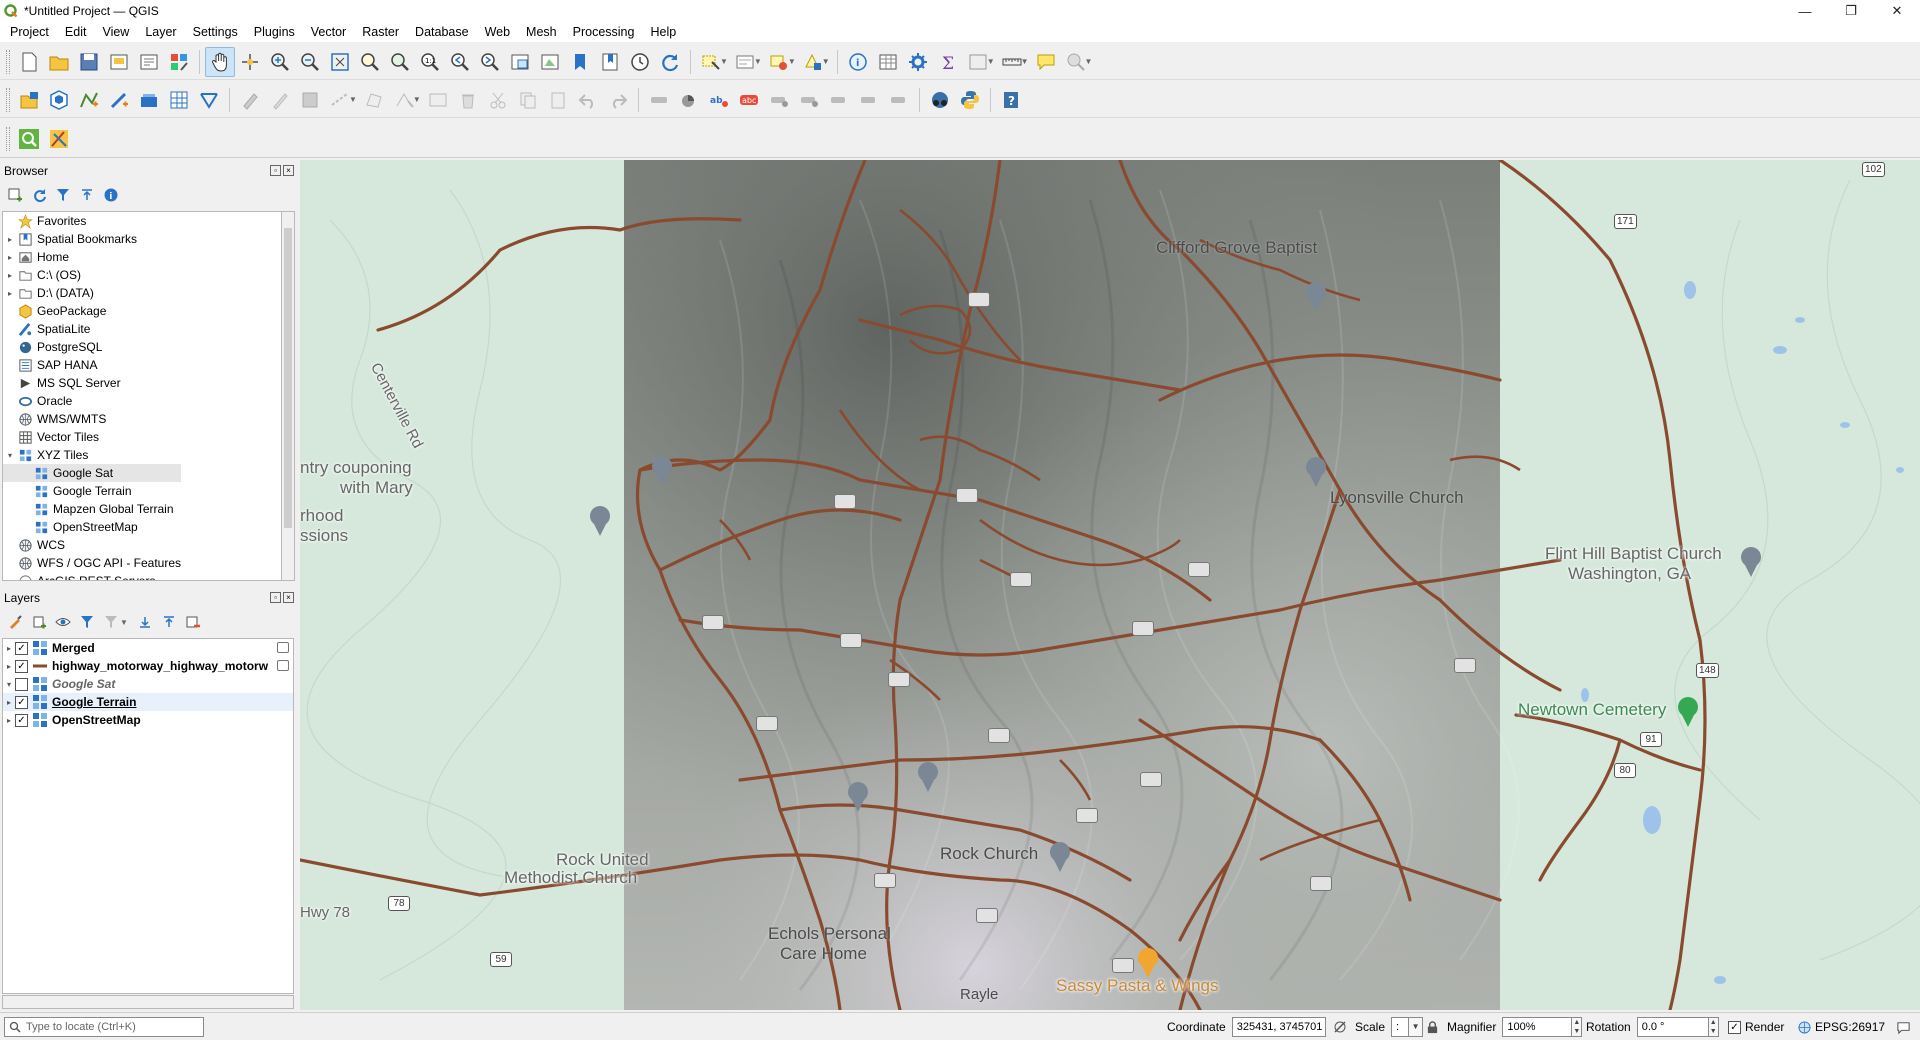 The width and height of the screenshot is (1920, 1040). What do you see at coordinates (148, 720) in the screenshot?
I see `layer-row: ▸ ✓ OpenStreetMap` at bounding box center [148, 720].